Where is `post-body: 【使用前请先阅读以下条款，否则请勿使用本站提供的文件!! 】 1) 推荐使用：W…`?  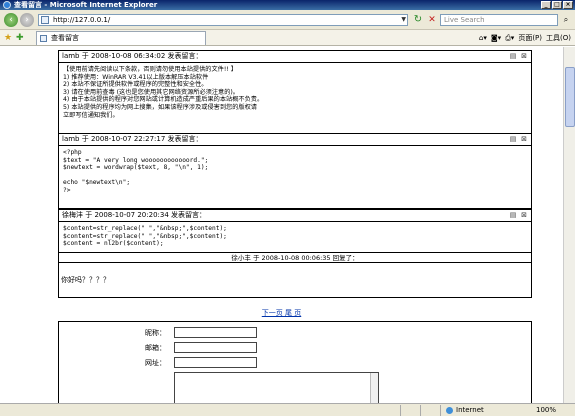 post-body: 【使用前请先阅读以下条款，否则请勿使用本站提供的文件!! 】 1) 推荐使用：W… is located at coordinates (163, 92).